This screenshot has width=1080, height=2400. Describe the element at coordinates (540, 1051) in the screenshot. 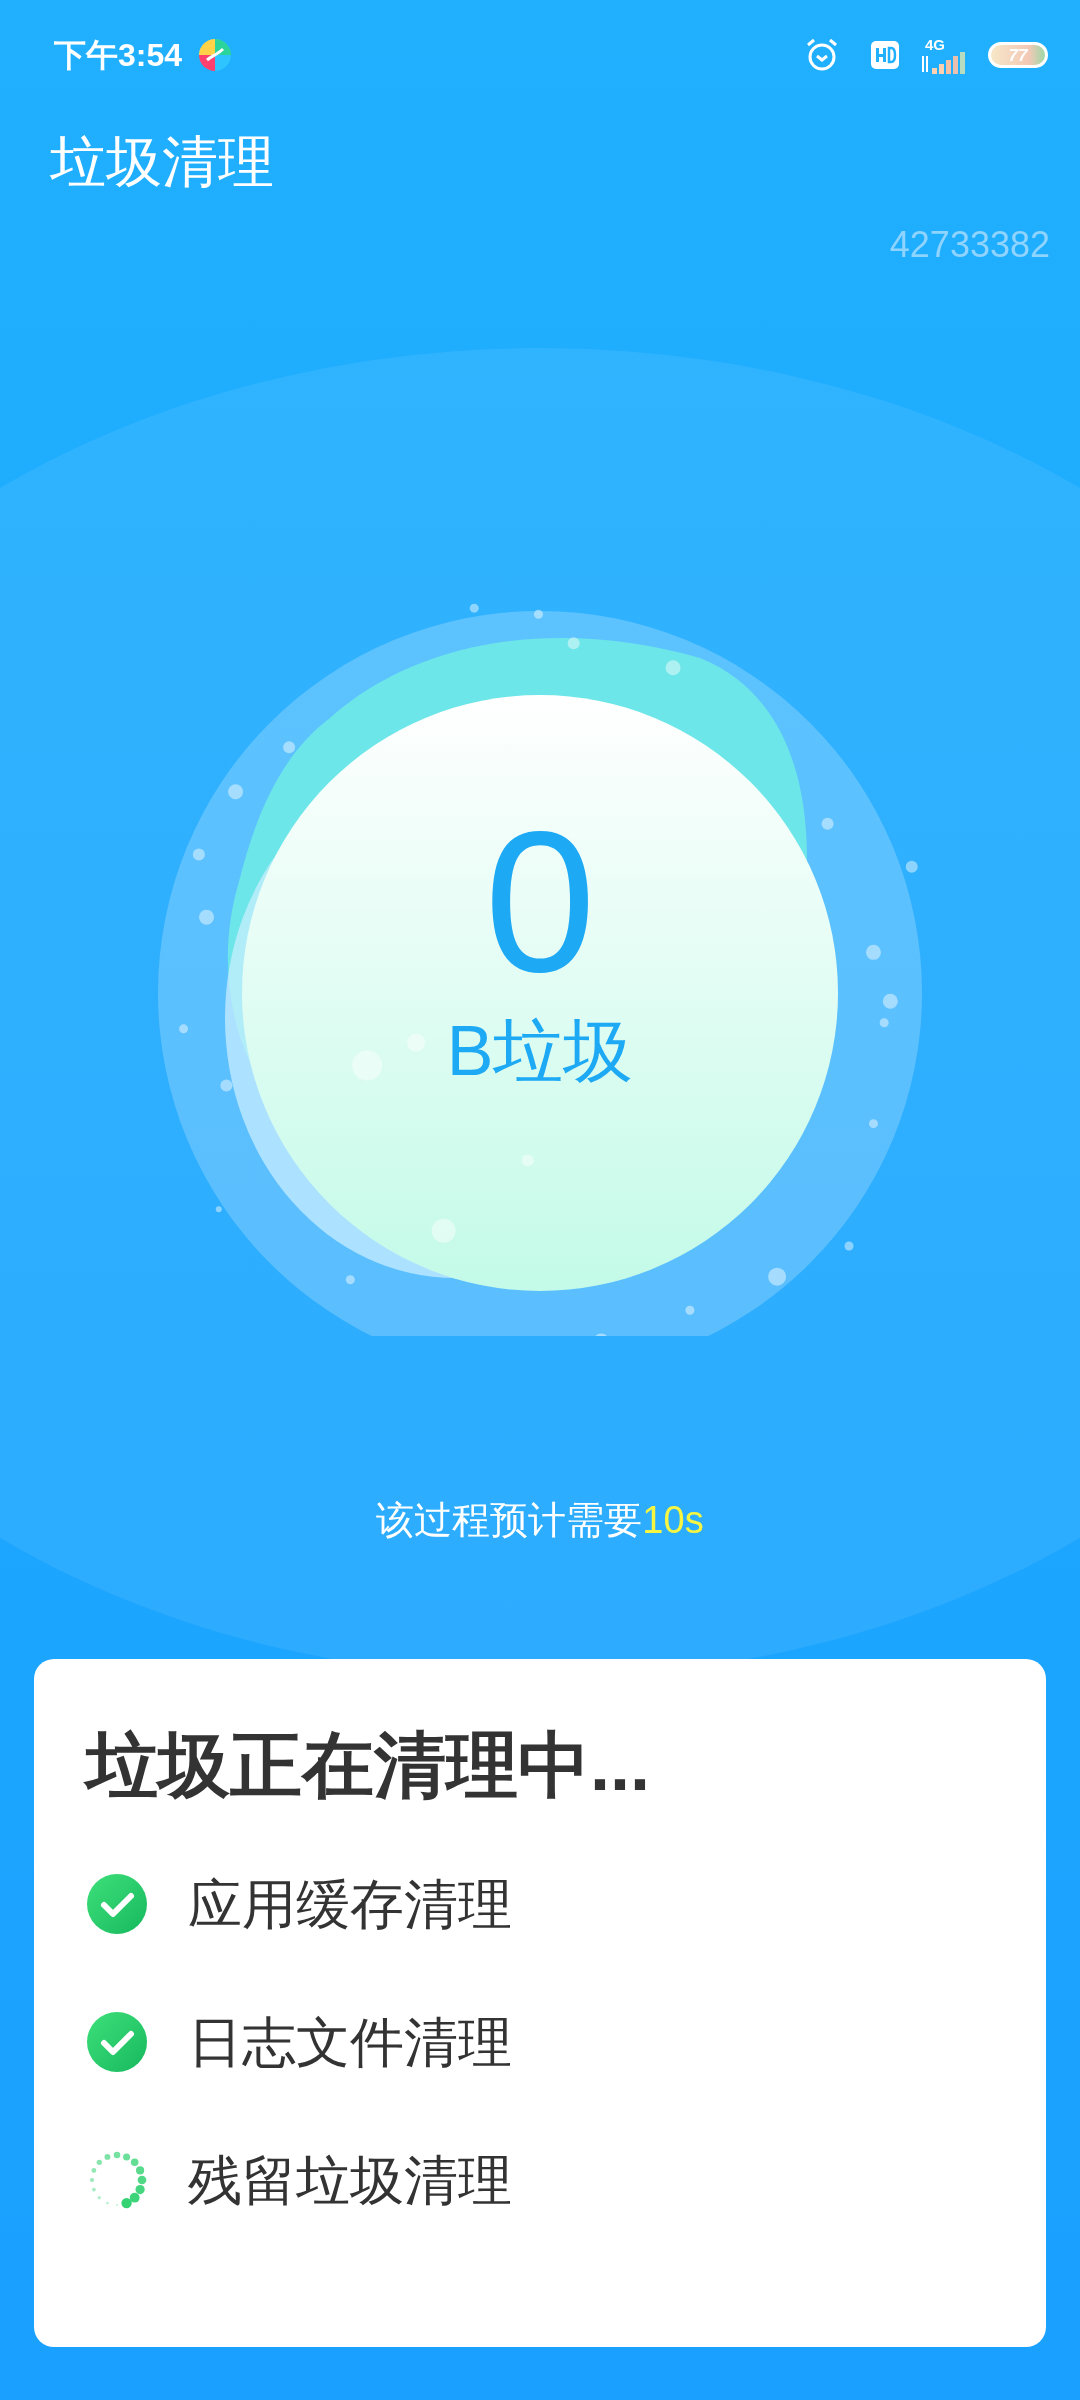

I see `junk-unit: B垃圾` at that location.